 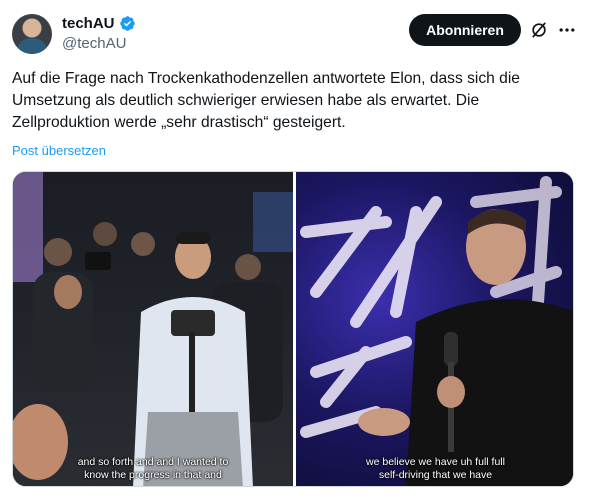 What do you see at coordinates (435, 462) in the screenshot?
I see `right-caption-line-1: we believe we have uh full full` at bounding box center [435, 462].